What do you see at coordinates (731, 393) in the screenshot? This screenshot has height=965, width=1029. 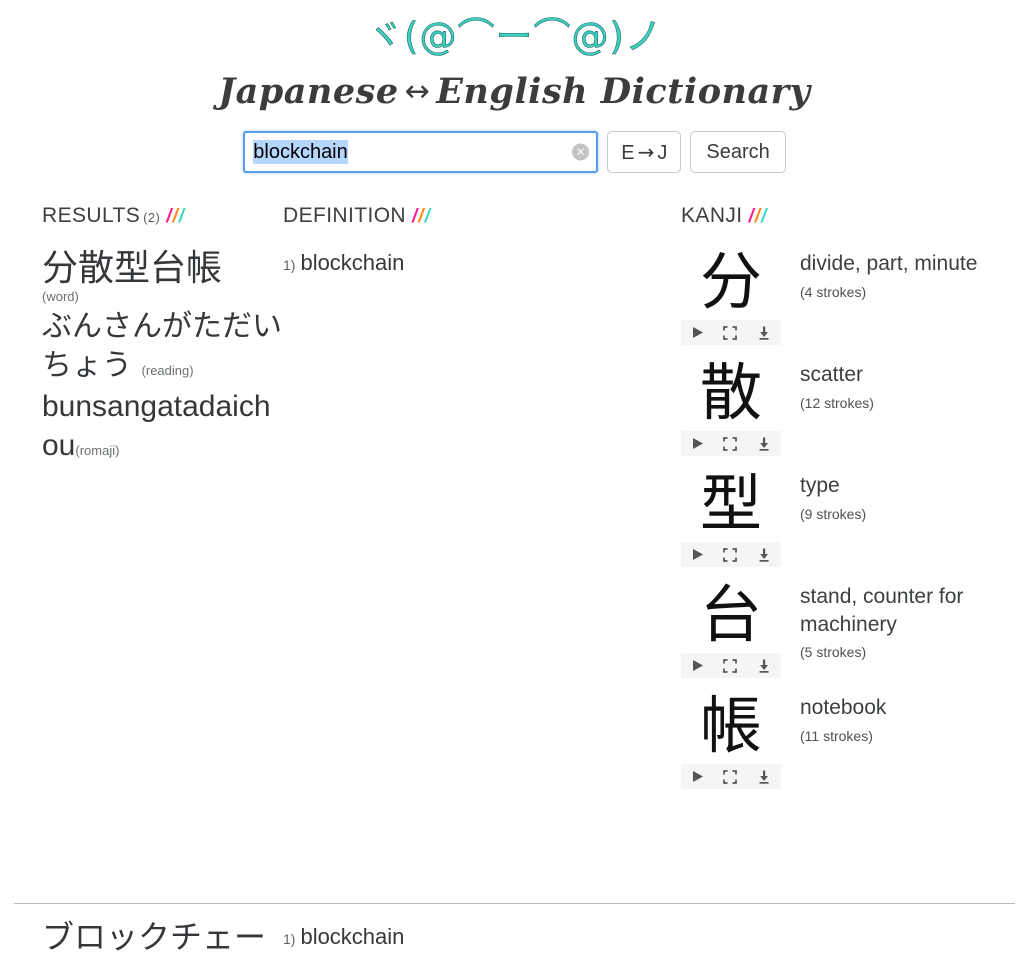 I see `kanji-glyph: 散` at bounding box center [731, 393].